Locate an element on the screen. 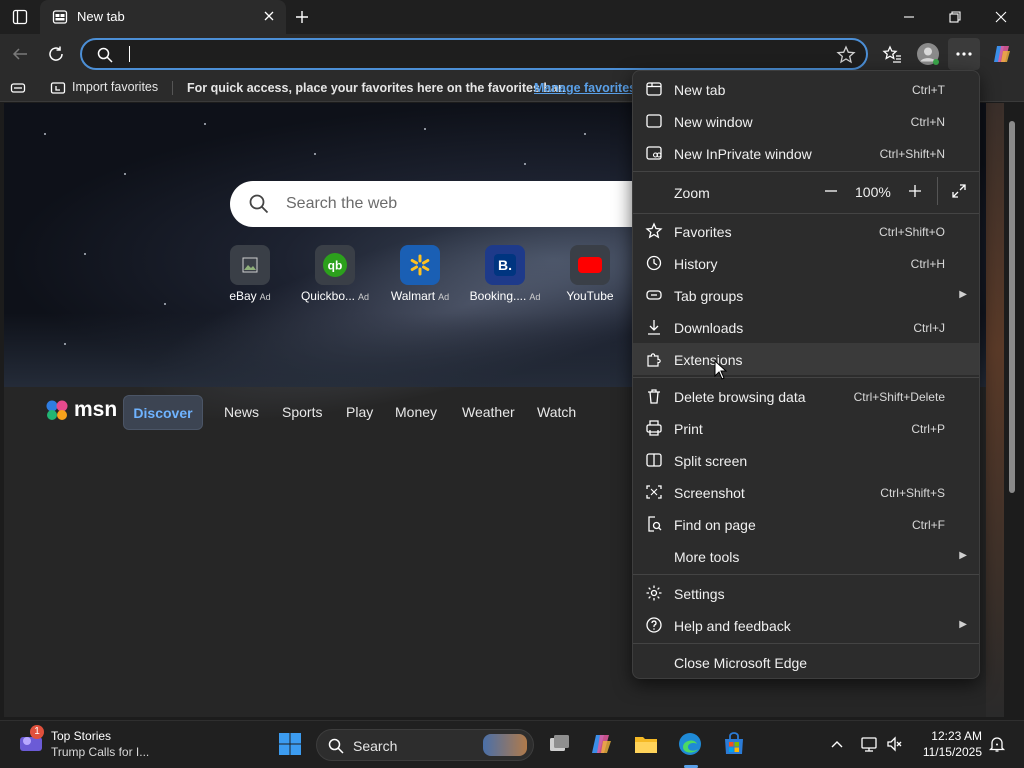  menu-shortcut: Ctrl+Shift+S is located at coordinates (912, 493).